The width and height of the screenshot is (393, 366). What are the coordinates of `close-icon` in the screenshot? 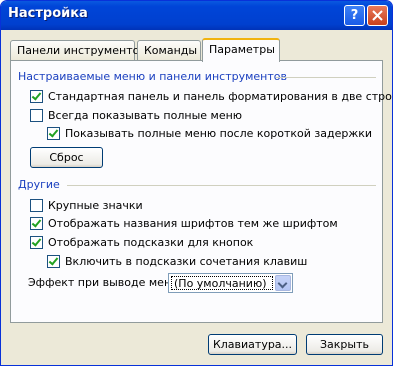 It's located at (377, 15).